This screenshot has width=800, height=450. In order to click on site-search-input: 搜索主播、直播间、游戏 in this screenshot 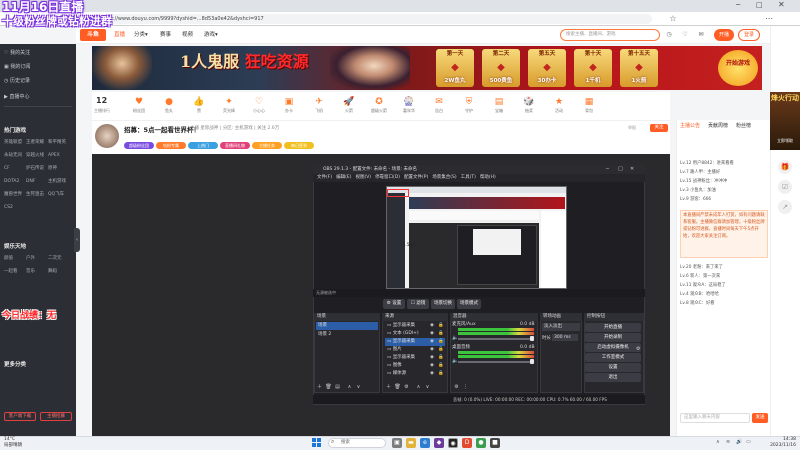, I will do `click(610, 35)`.